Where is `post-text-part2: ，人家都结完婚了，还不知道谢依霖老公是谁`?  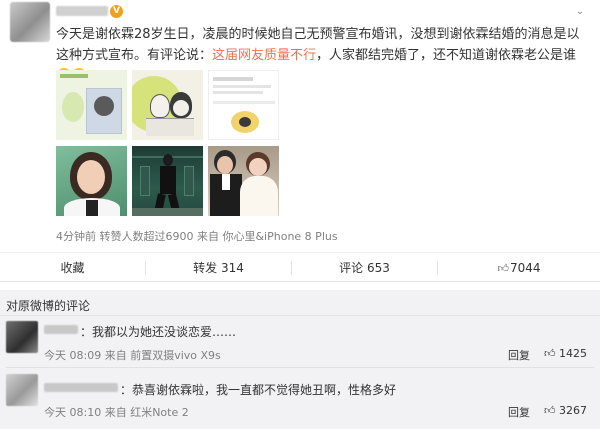
post-text-part2: ，人家都结完婚了，还不知道谢依霖老公是谁 is located at coordinates (446, 55).